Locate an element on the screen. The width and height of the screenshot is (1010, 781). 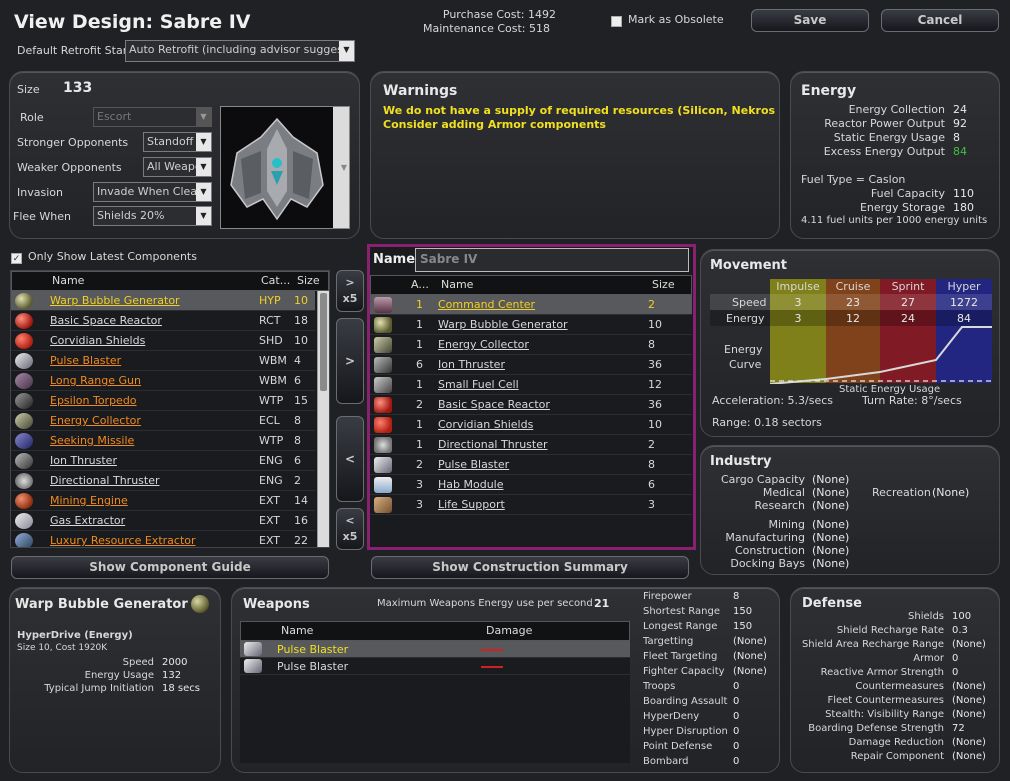
design-component-row: 1 Directional Thruster 2 is located at coordinates (531, 445).